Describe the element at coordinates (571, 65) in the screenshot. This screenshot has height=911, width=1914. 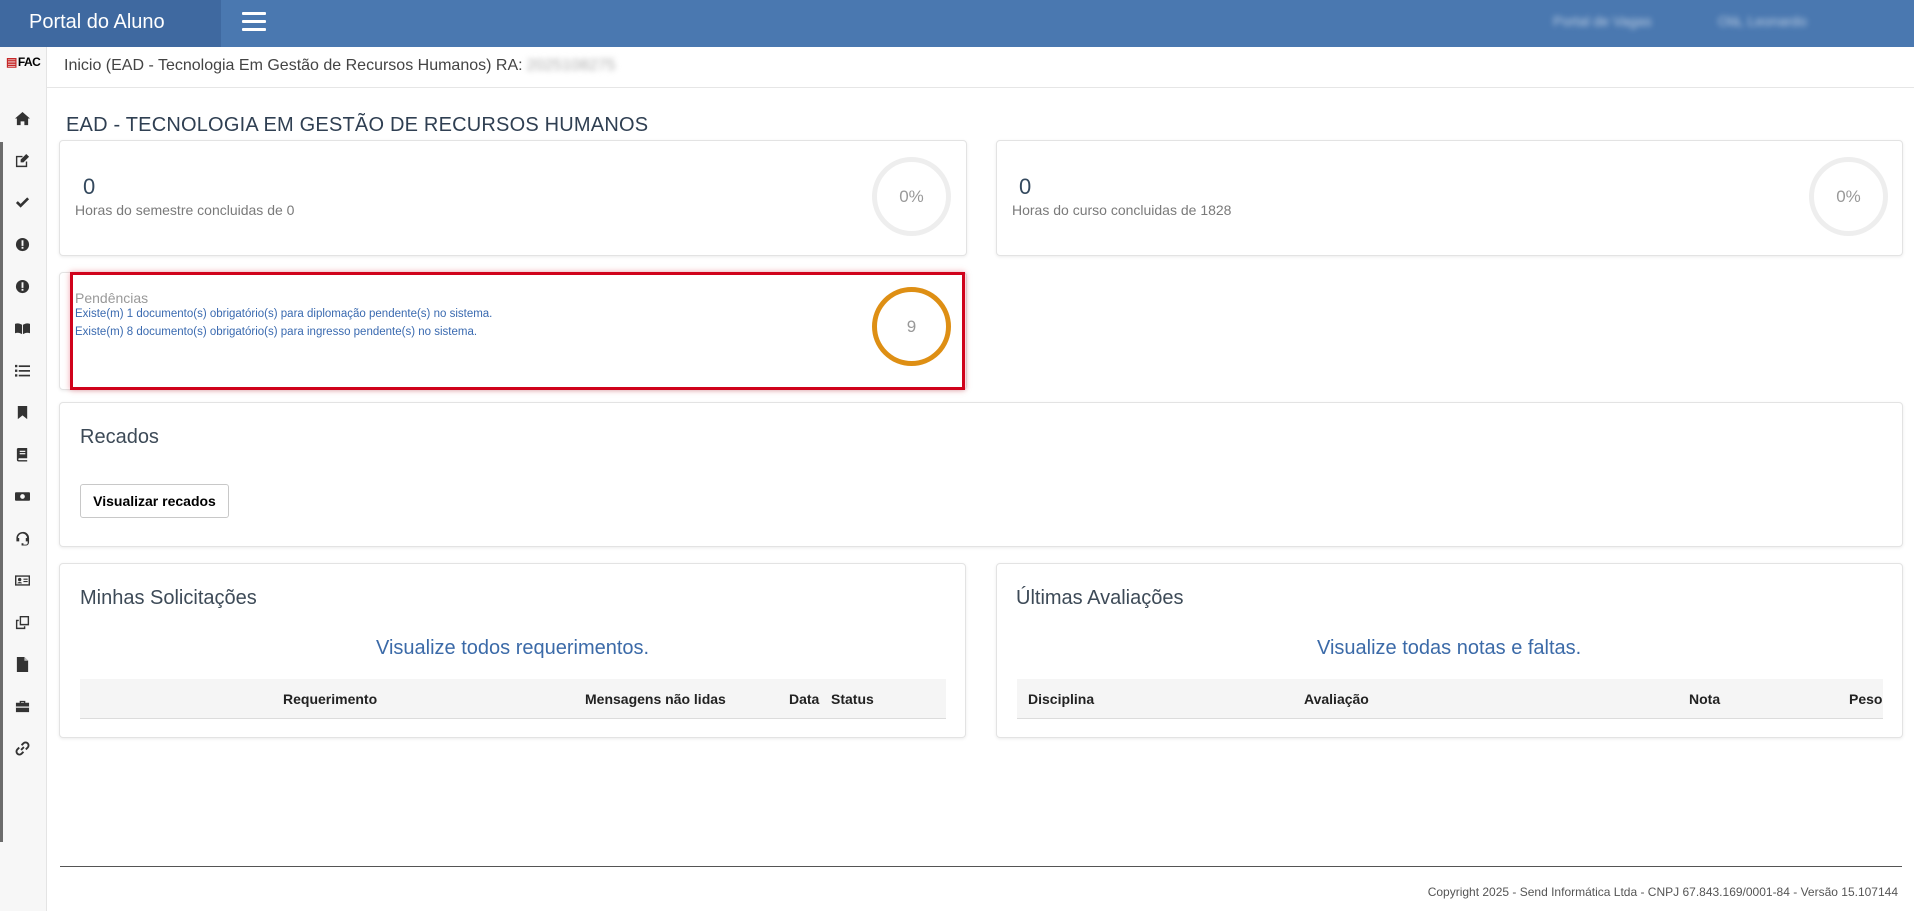
I see `ra-number: 2025108275` at that location.